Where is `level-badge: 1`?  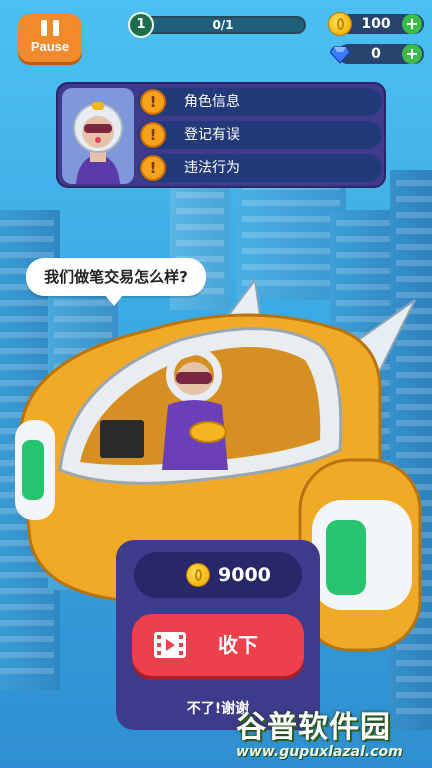
level-badge: 1 is located at coordinates (141, 25).